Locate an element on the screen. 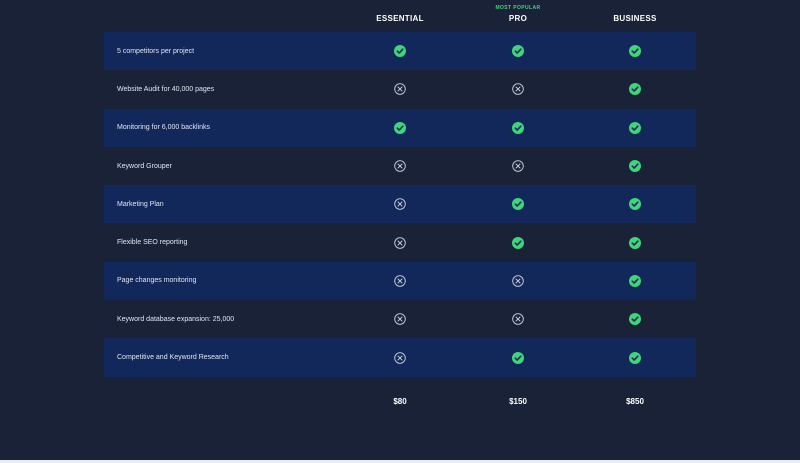 The image size is (800, 463). feature-label: Monitoring for 6,000 backlinks is located at coordinates (163, 128).